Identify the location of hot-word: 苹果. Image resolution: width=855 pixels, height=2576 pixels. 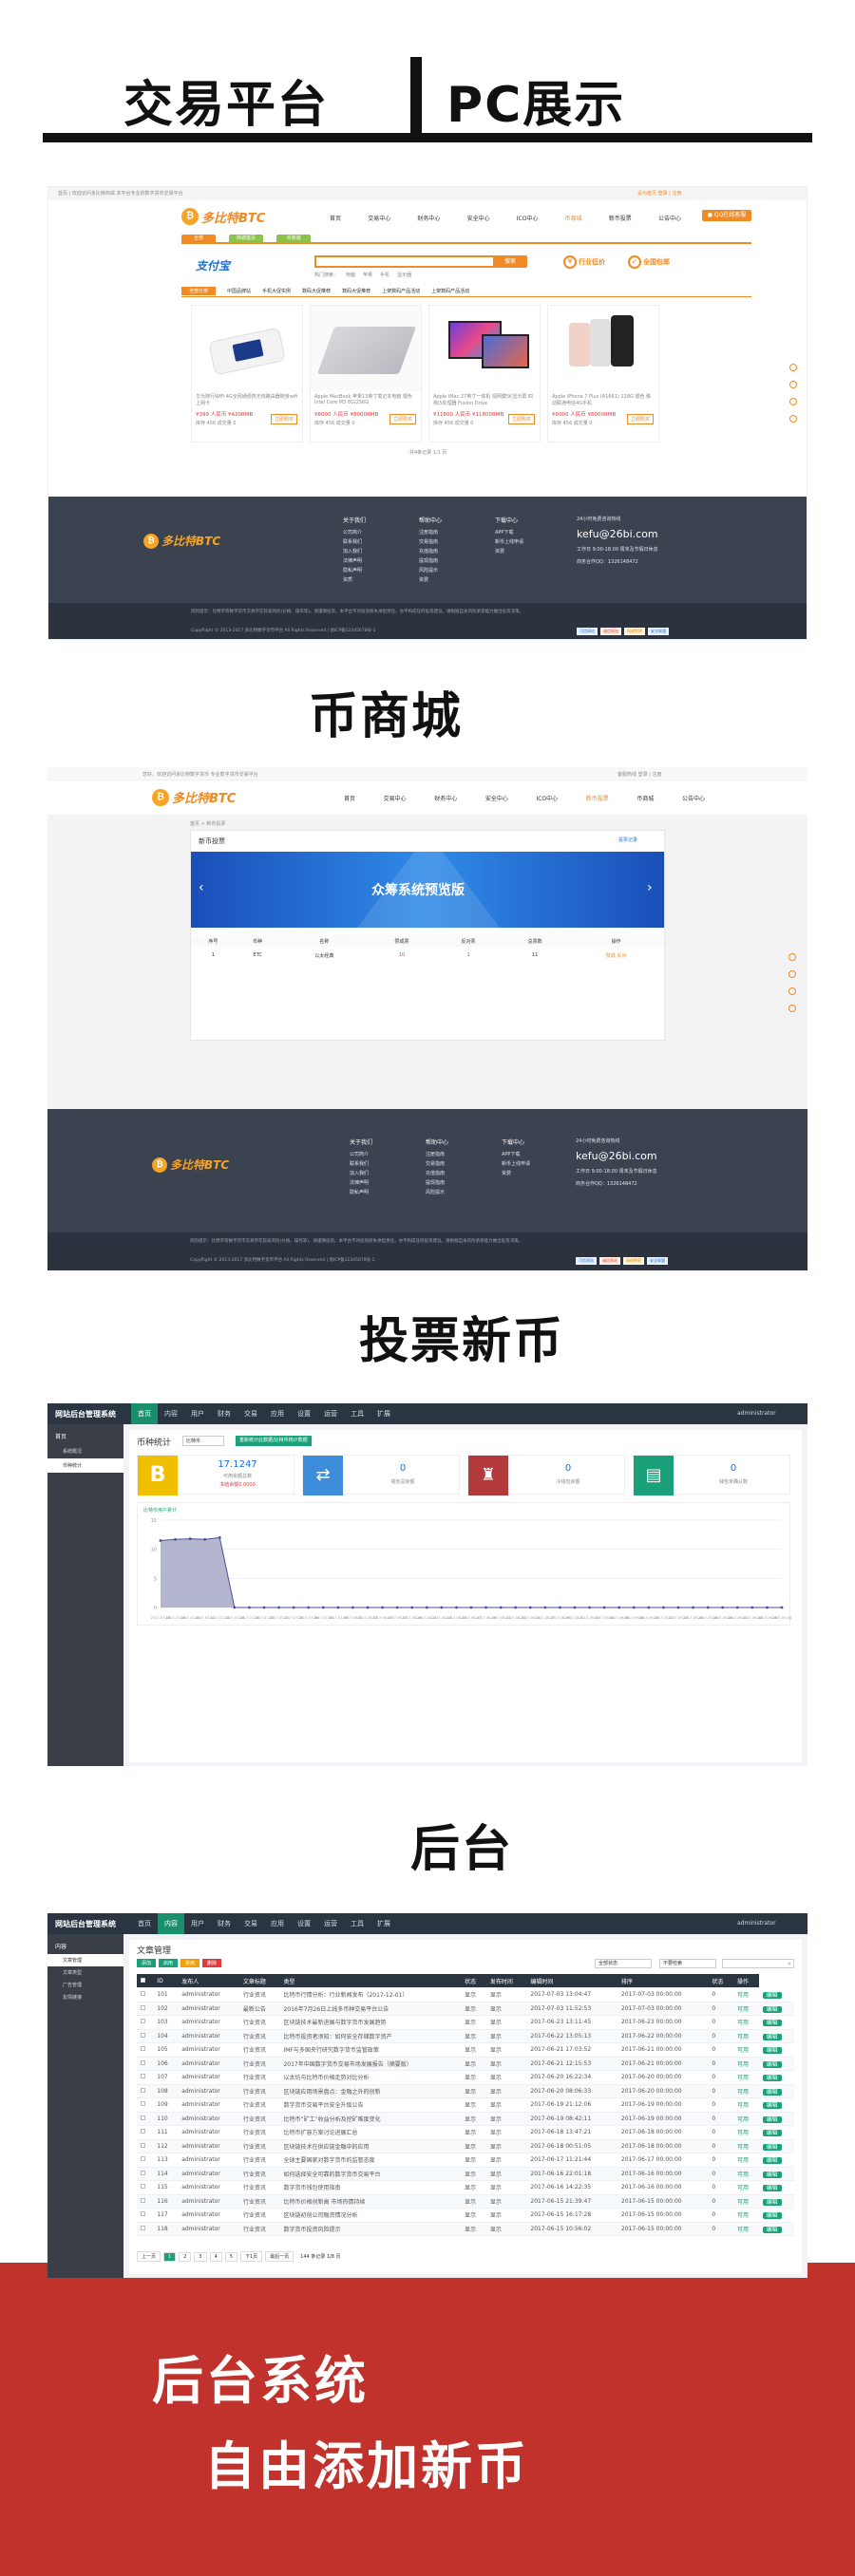
(367, 275).